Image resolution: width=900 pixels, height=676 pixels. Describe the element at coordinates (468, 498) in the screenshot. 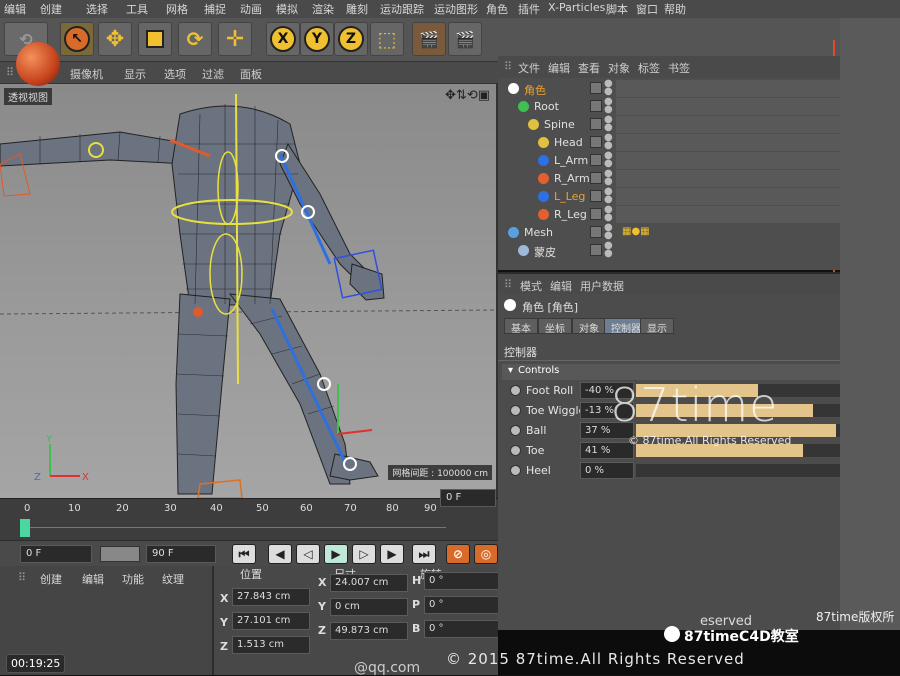

I see `current-frame-field: 0 F` at that location.